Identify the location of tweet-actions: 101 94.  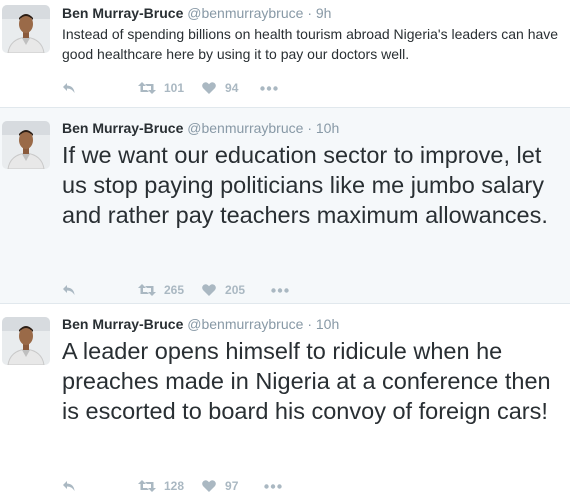
(170, 88).